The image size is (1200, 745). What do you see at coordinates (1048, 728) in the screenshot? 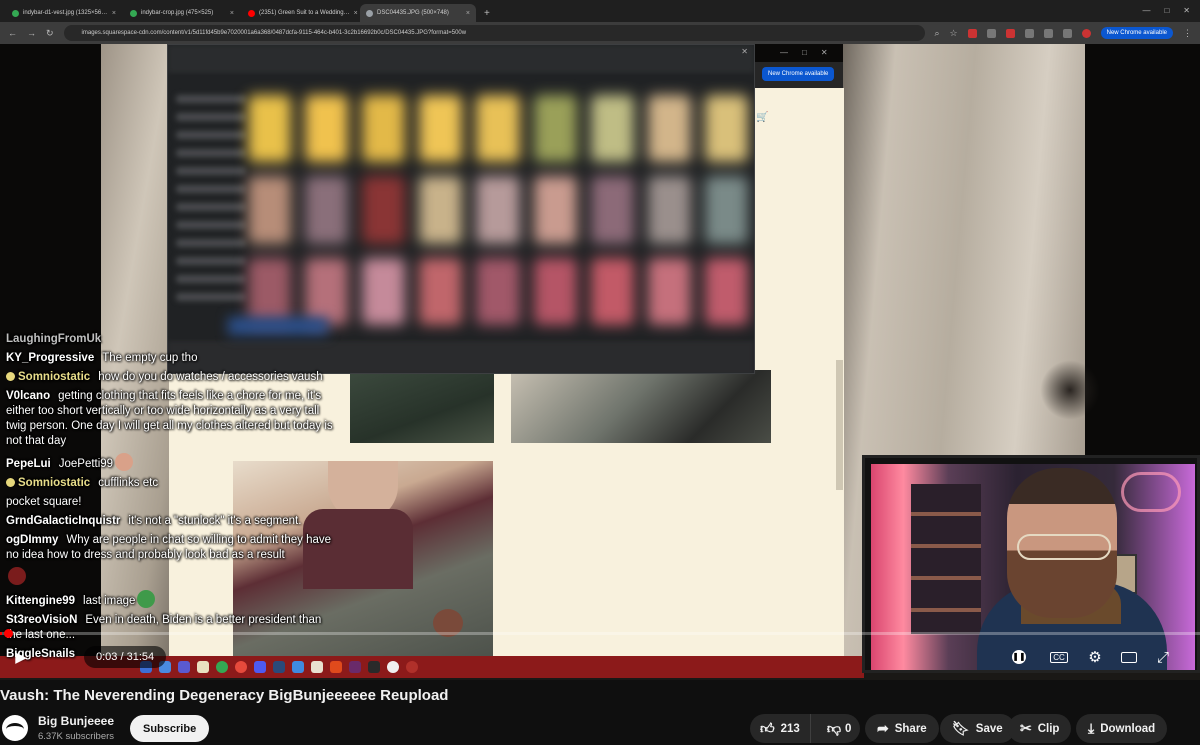
I see `clip-label: Clip` at bounding box center [1048, 728].